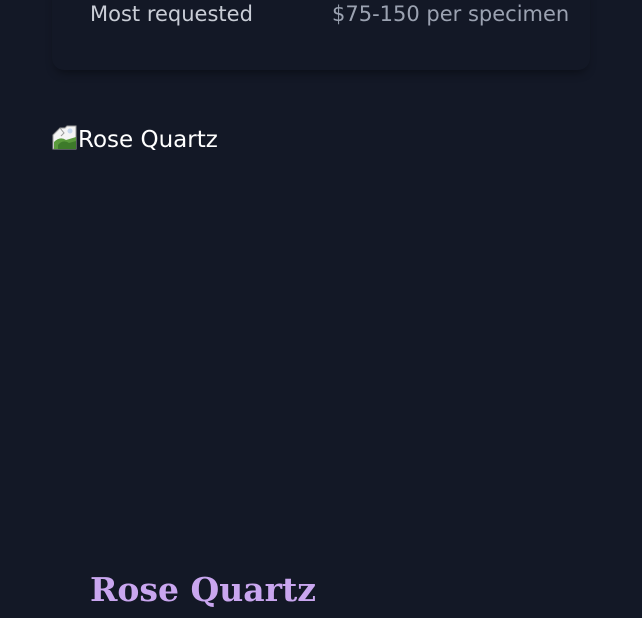 The width and height of the screenshot is (642, 618). What do you see at coordinates (451, 14) in the screenshot?
I see `price-range: $75-150 per specimen` at bounding box center [451, 14].